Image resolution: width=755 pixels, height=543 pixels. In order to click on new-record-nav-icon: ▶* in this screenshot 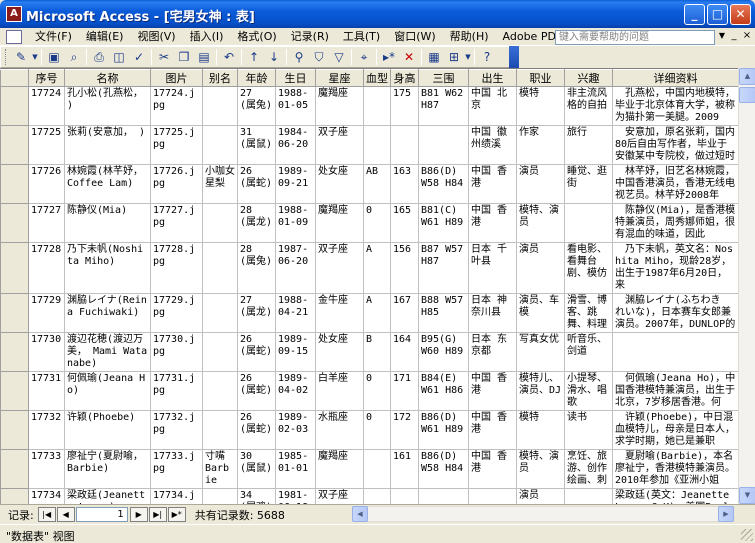, I will do `click(176, 514)`.